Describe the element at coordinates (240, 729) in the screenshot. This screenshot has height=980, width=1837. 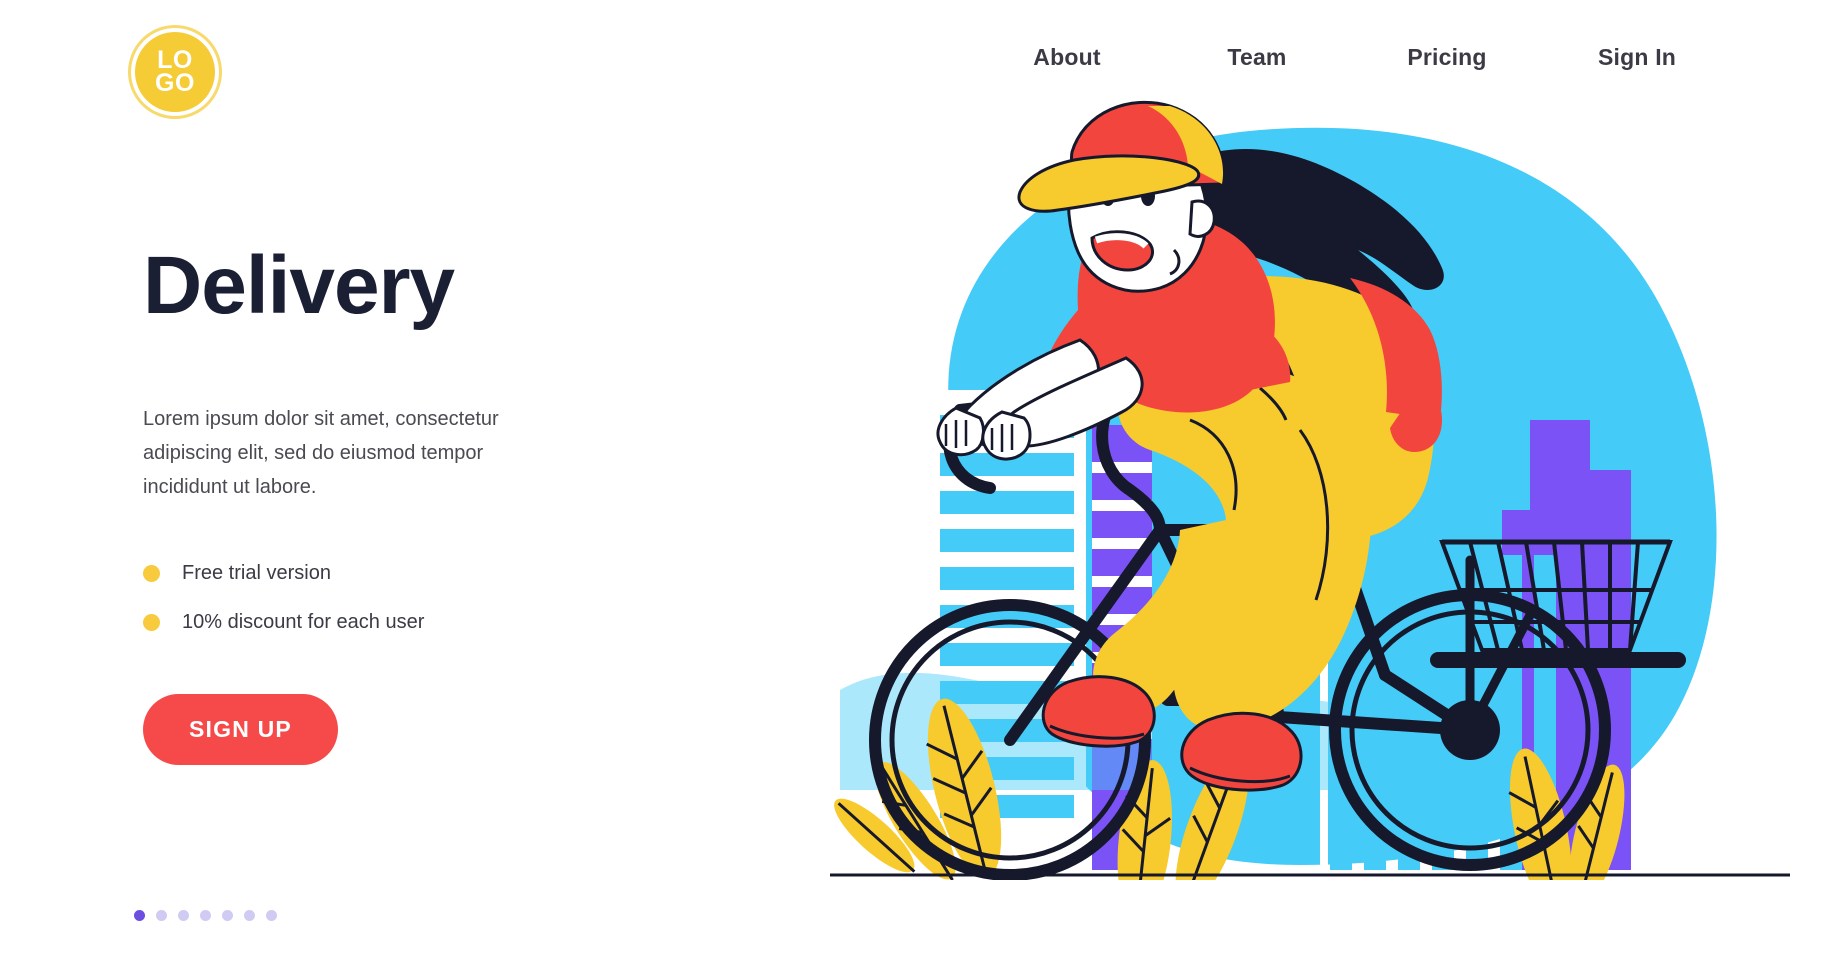
I see `sign-up-button: SIGN UP` at that location.